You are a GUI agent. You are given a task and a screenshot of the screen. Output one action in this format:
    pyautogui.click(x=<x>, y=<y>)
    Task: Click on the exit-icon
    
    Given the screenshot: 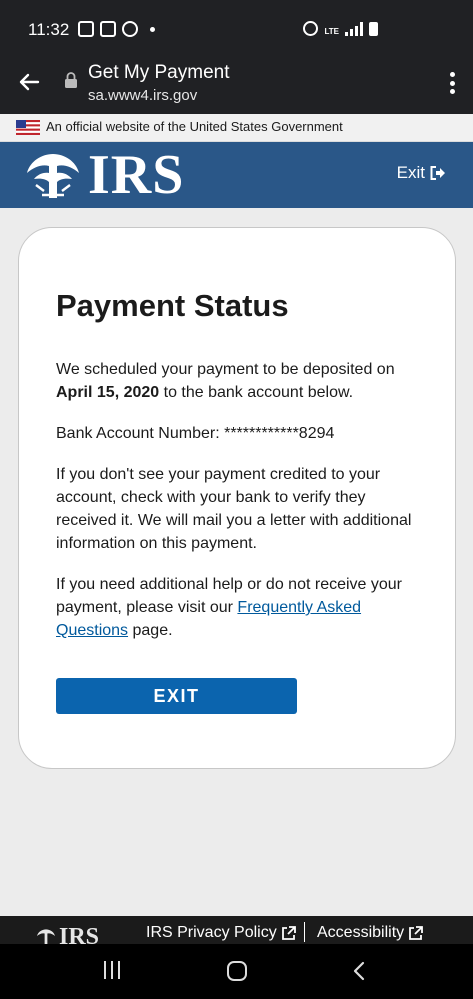 What is the action you would take?
    pyautogui.click(x=437, y=173)
    